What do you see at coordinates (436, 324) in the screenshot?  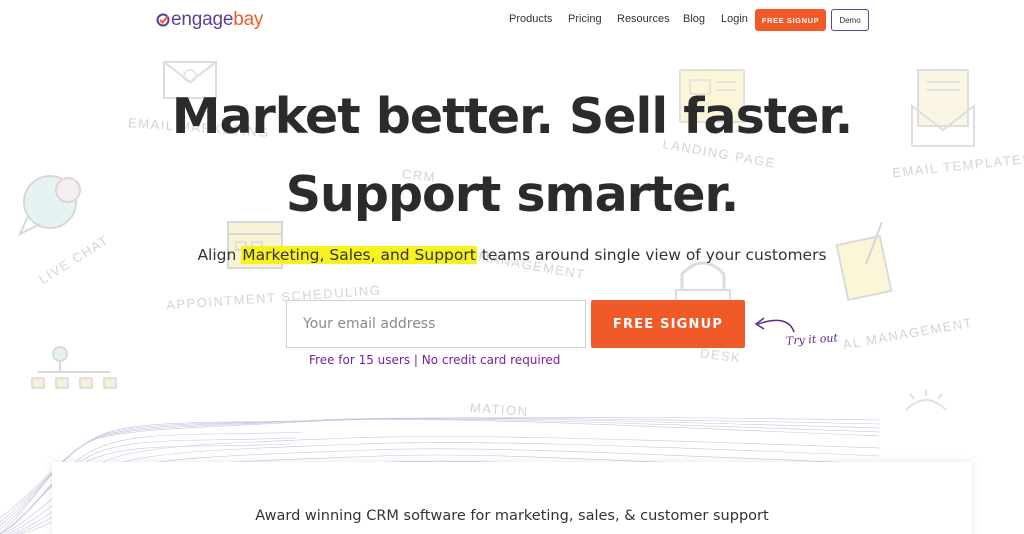 I see `email-input` at bounding box center [436, 324].